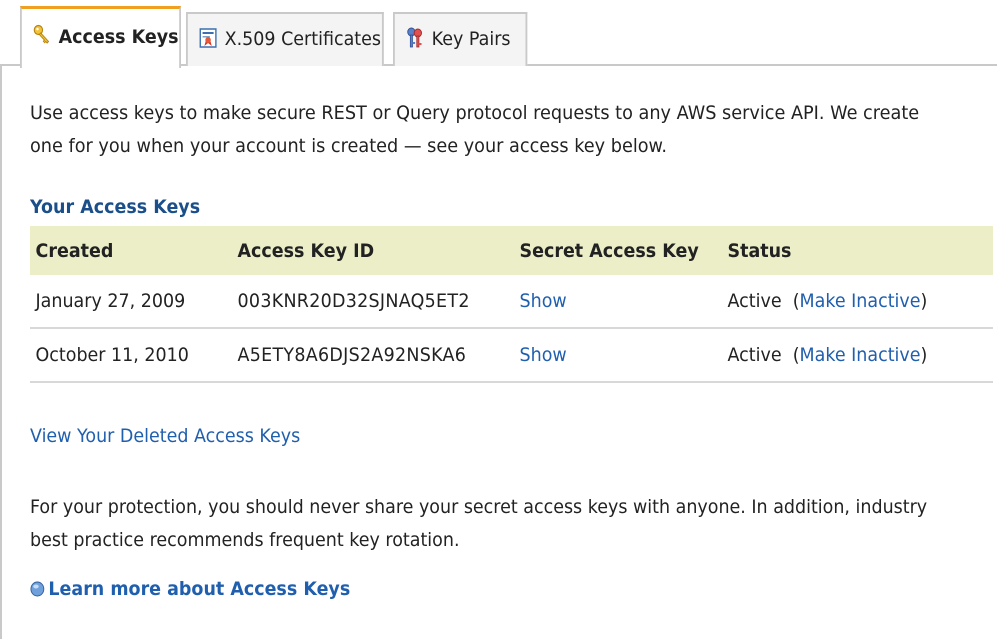 This screenshot has height=639, width=997. Describe the element at coordinates (131, 355) in the screenshot. I see `cell-created: October 11, 2010` at that location.